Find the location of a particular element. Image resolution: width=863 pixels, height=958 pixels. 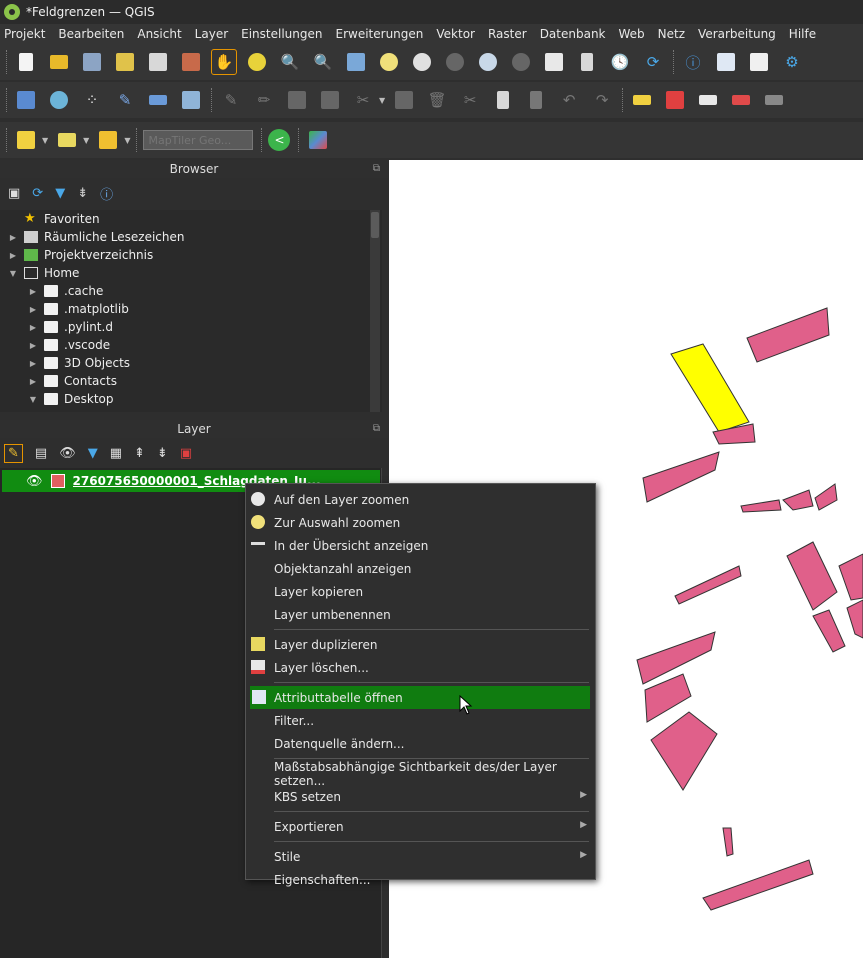

deselect-features-button is located at coordinates (108, 140).